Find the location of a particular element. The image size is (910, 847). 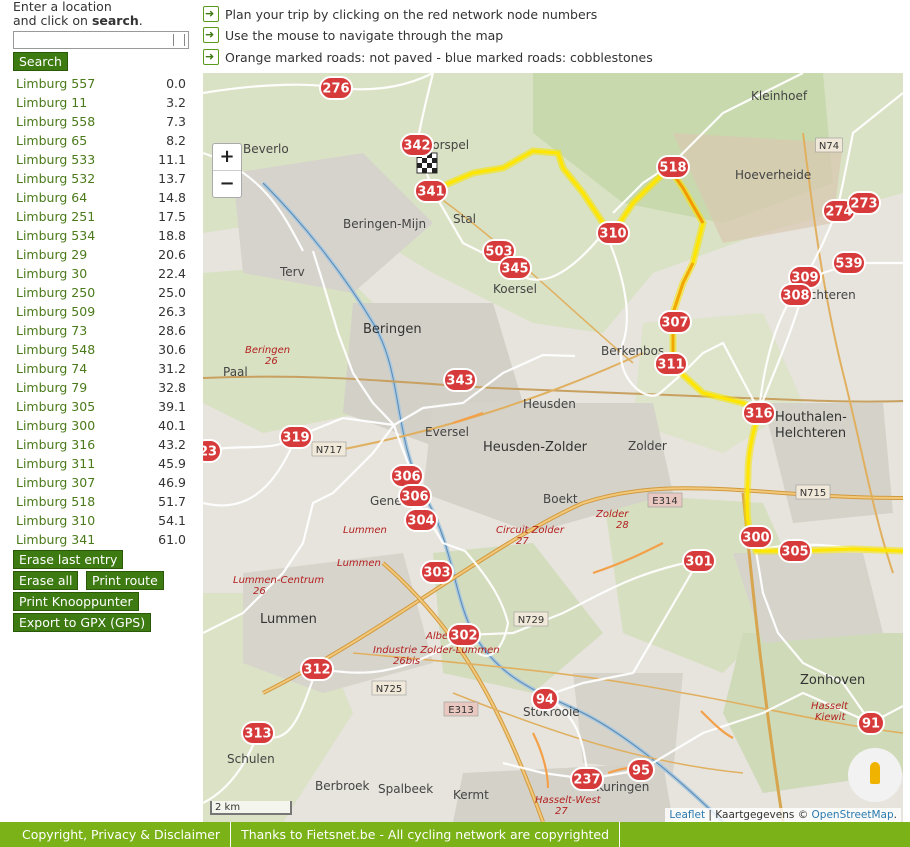

network-node-94: 94 is located at coordinates (545, 699).